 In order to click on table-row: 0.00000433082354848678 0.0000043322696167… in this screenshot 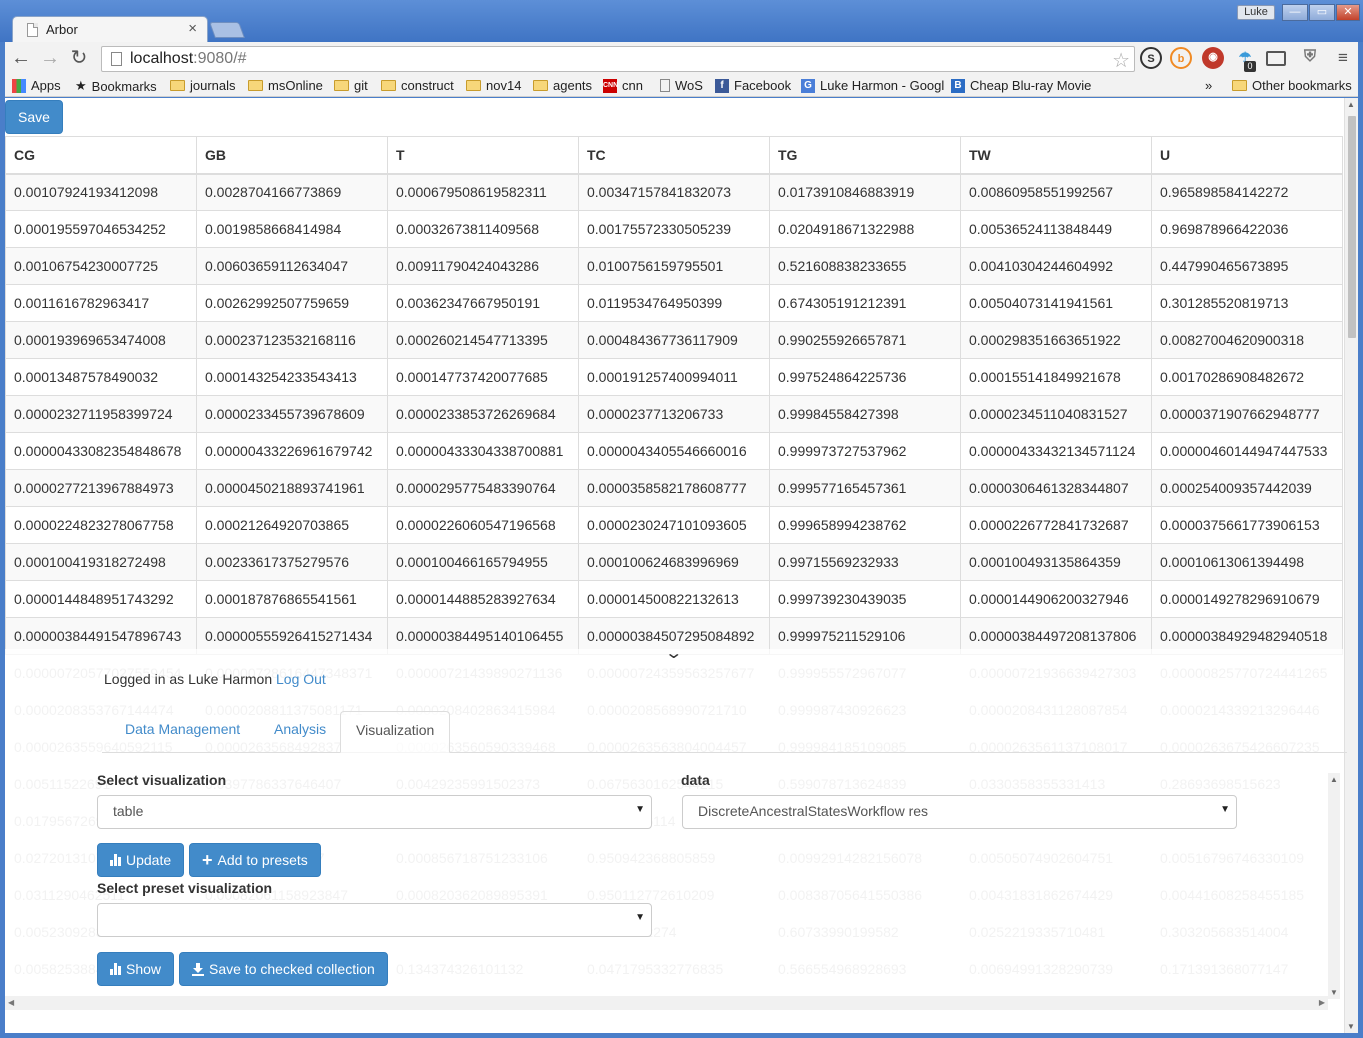, I will do `click(674, 451)`.